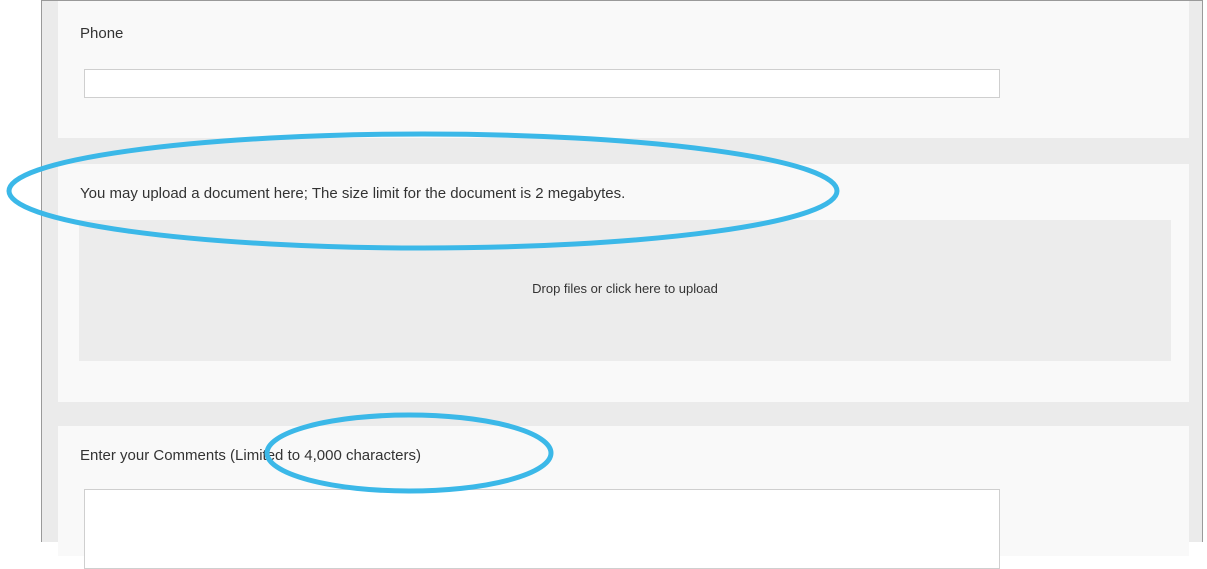  Describe the element at coordinates (542, 529) in the screenshot. I see `comments-textarea` at that location.